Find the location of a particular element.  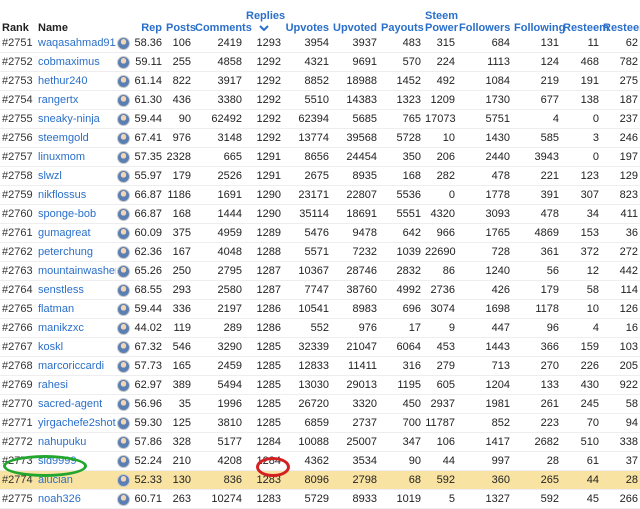

col-posts: Posts is located at coordinates (180, 17).